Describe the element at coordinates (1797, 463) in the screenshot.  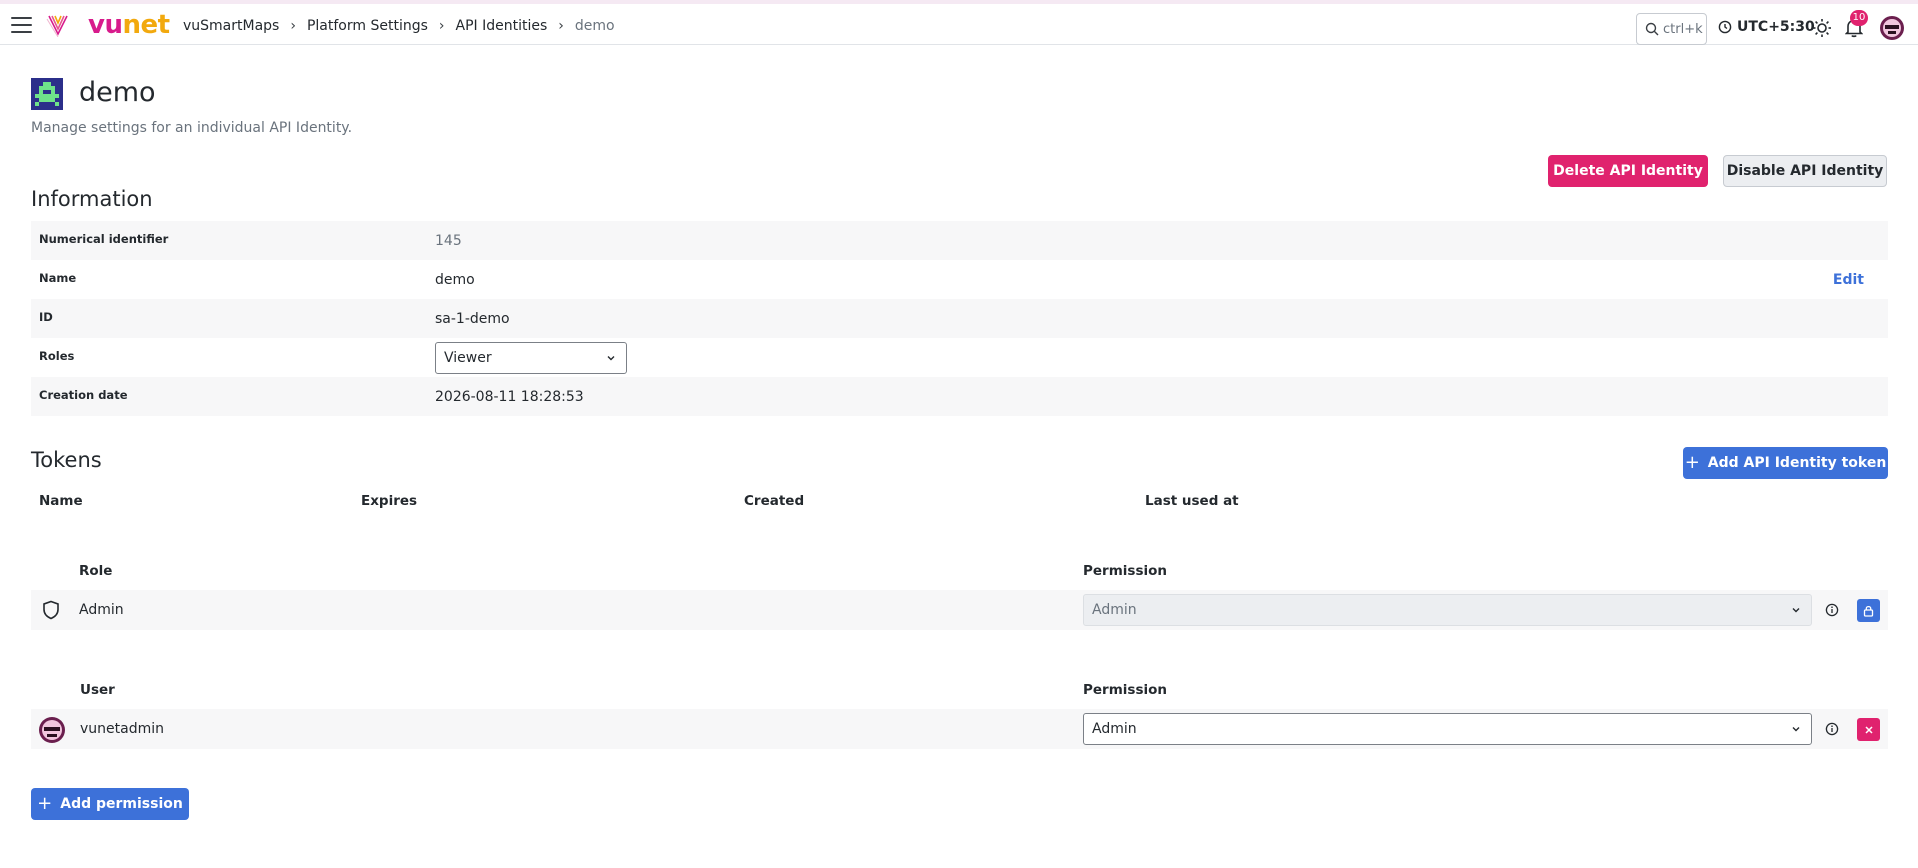
I see `add-token-label: Add API Identity token` at that location.